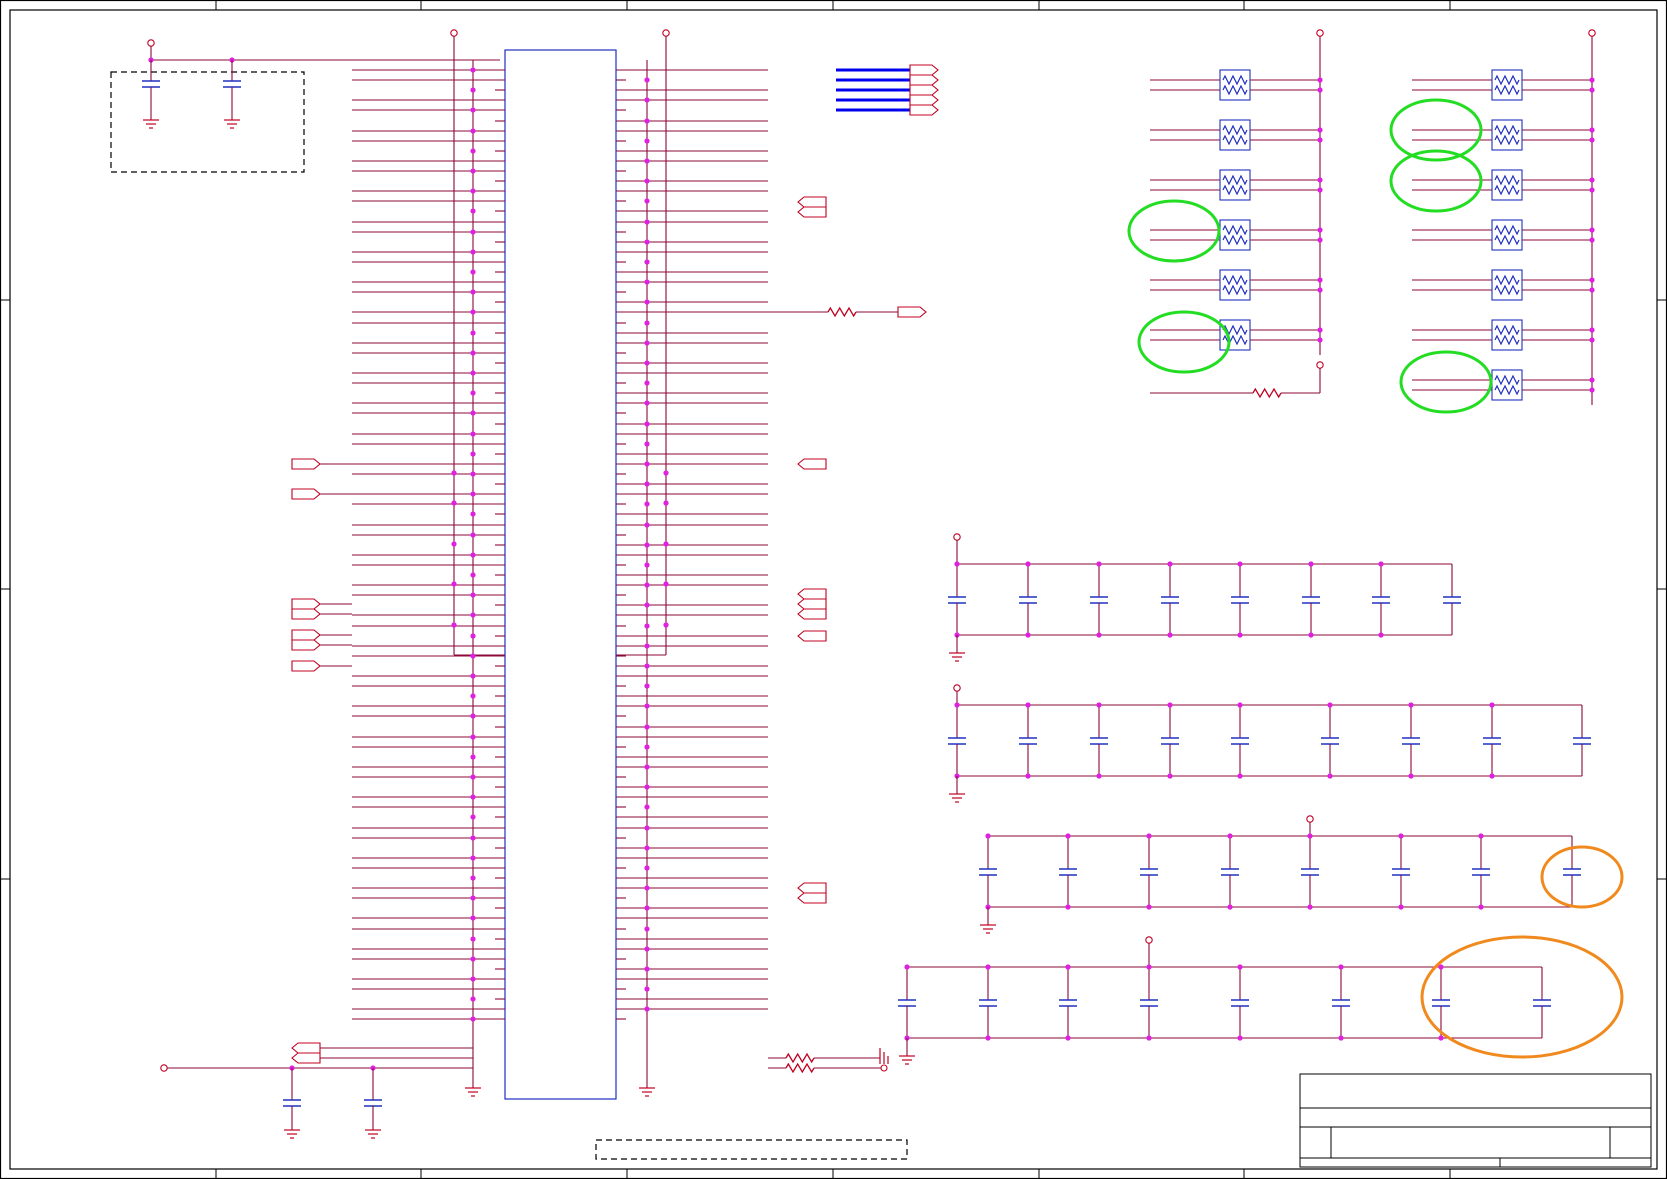 The width and height of the screenshot is (1667, 1179). Describe the element at coordinates (1522, 997) in the screenshot. I see `orange-highlight-circle` at that location.